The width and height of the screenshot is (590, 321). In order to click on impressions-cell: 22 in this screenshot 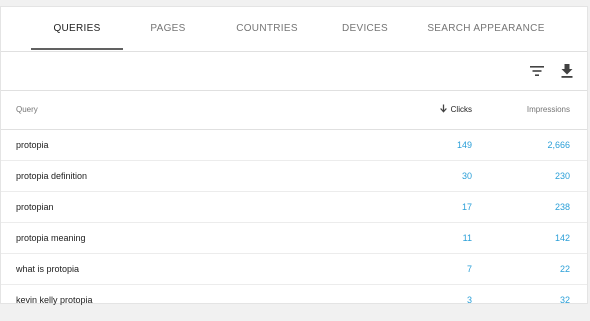, I will do `click(564, 269)`.